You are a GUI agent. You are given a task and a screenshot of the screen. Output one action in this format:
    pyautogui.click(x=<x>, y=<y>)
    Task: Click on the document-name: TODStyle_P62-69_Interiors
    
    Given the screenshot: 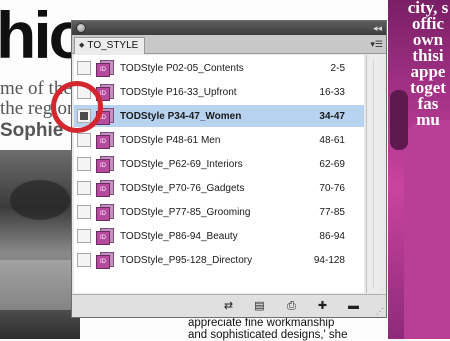 What is the action you would take?
    pyautogui.click(x=181, y=164)
    